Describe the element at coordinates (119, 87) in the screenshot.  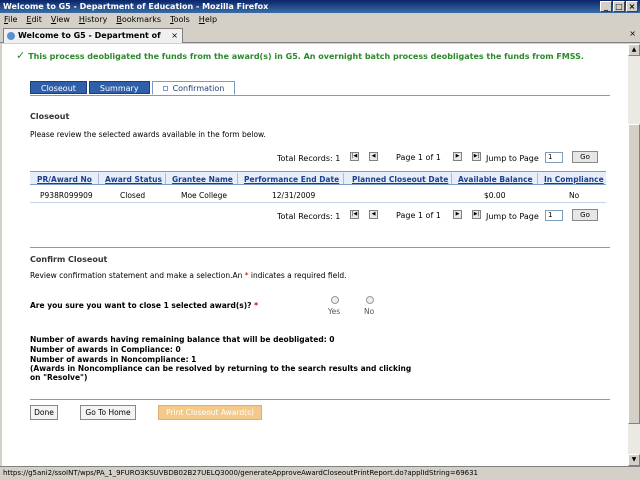
I see `tab-summary: Summary` at that location.